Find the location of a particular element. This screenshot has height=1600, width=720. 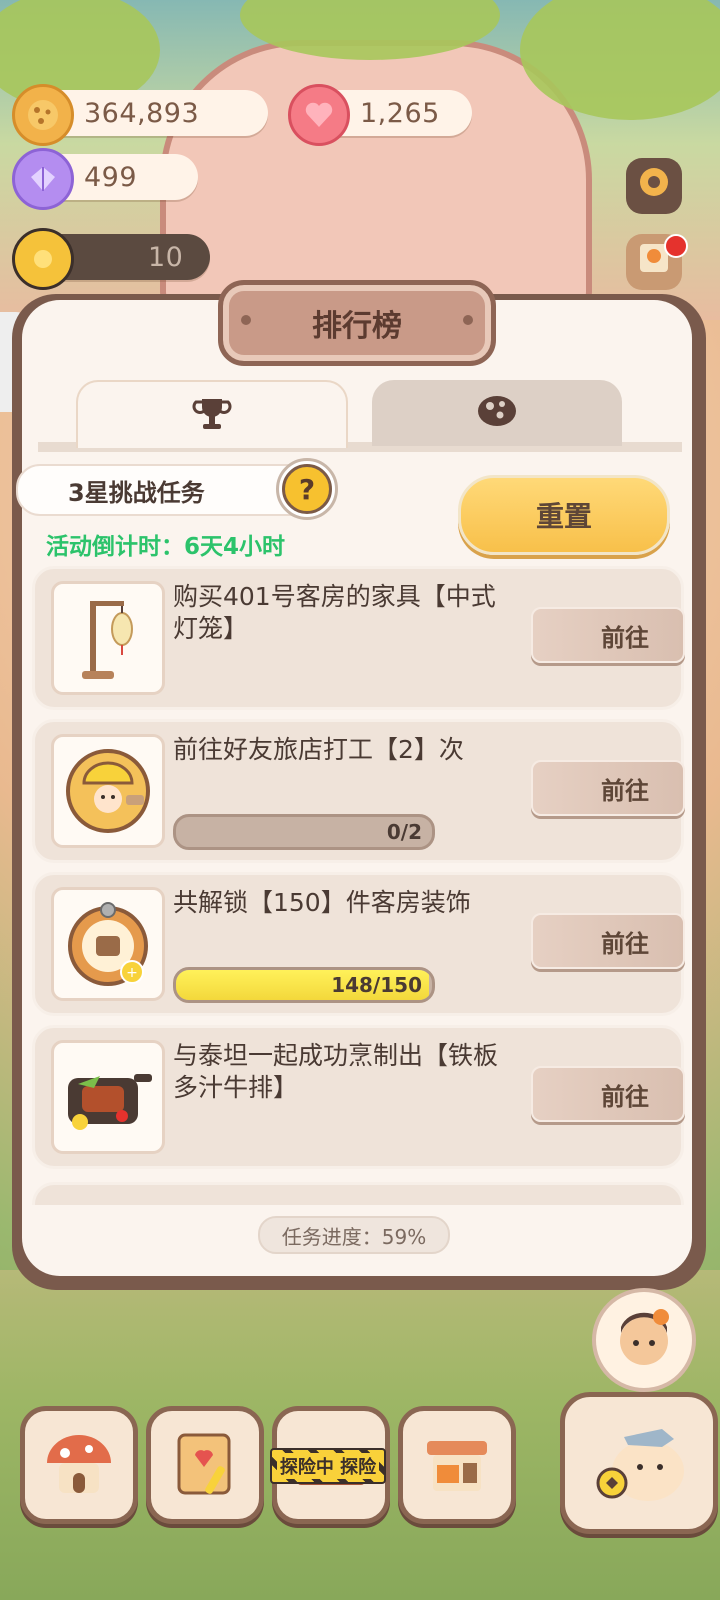

question-icon: ? is located at coordinates (307, 489).